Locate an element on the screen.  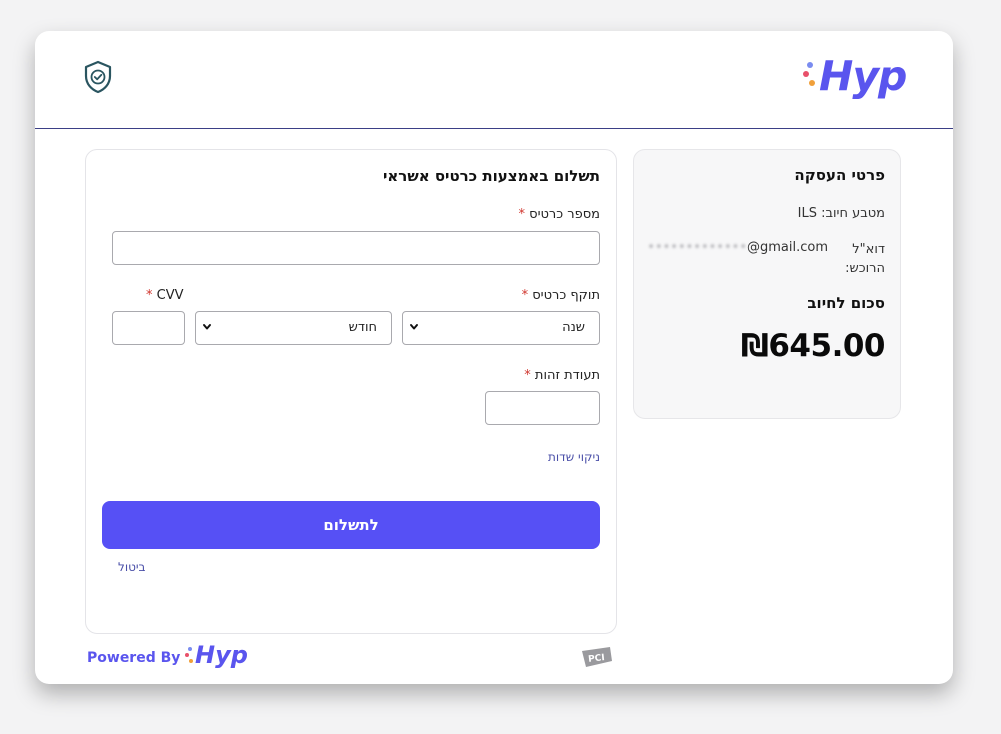
hyp-logo: Hyp is located at coordinates (855, 78).